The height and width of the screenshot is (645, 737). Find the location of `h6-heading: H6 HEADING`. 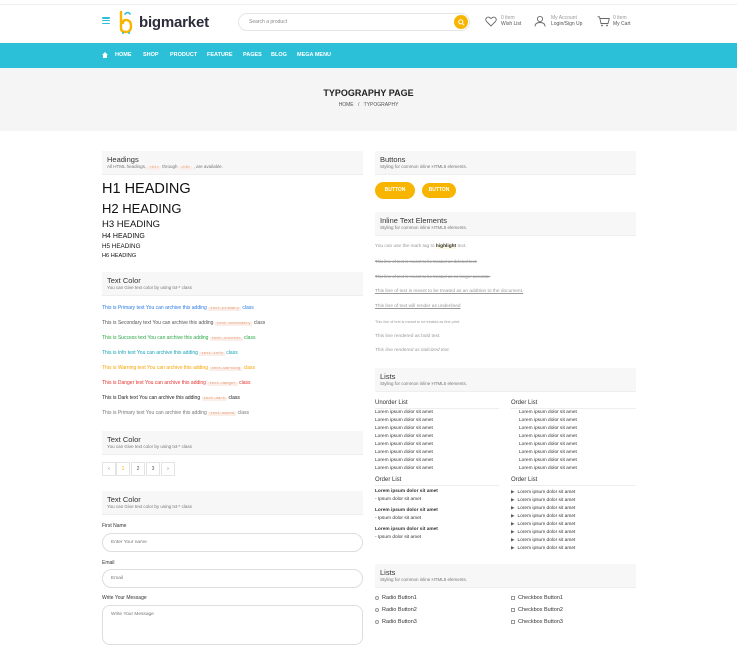

h6-heading: H6 HEADING is located at coordinates (119, 256).